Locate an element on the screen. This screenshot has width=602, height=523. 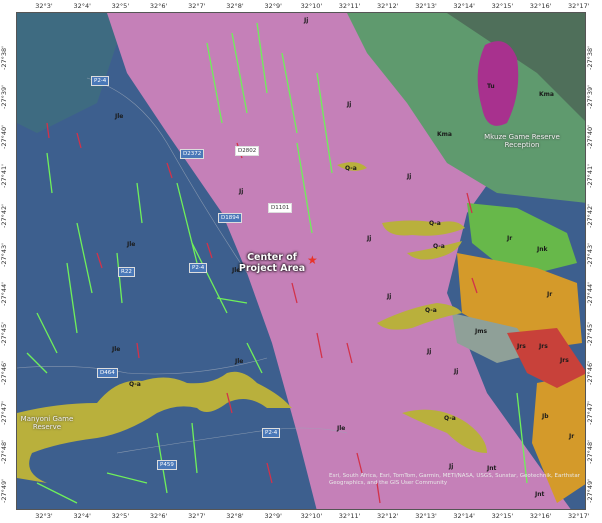
geo-label-jb: Jb is located at coordinates (545, 416).